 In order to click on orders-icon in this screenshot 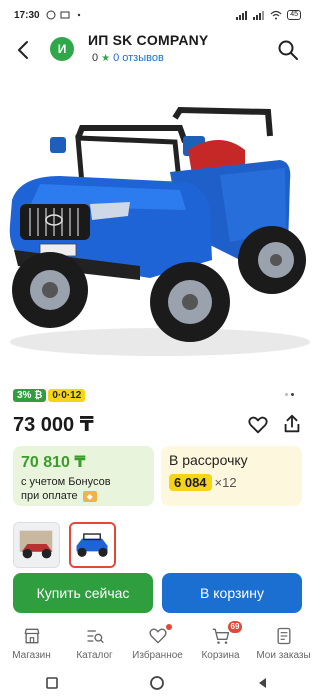, I will do `click(283, 636)`.